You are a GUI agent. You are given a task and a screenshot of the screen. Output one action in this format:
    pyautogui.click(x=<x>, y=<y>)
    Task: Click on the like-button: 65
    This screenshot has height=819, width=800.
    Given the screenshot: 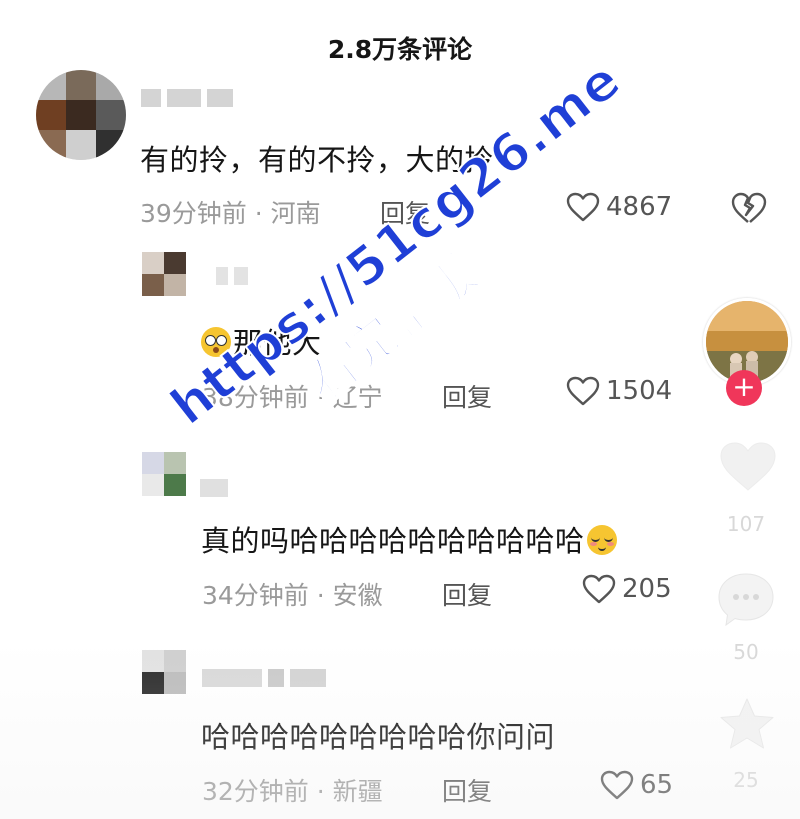 What is the action you would take?
    pyautogui.click(x=636, y=785)
    